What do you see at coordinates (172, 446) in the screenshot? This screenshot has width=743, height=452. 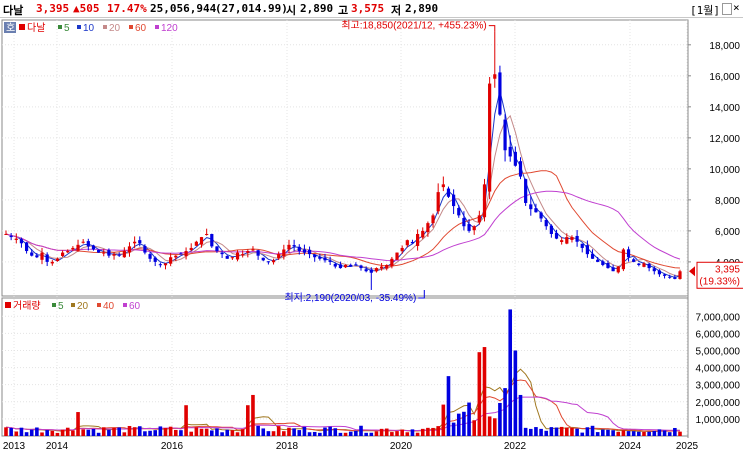 I see `x-tick-label: 2016` at bounding box center [172, 446].